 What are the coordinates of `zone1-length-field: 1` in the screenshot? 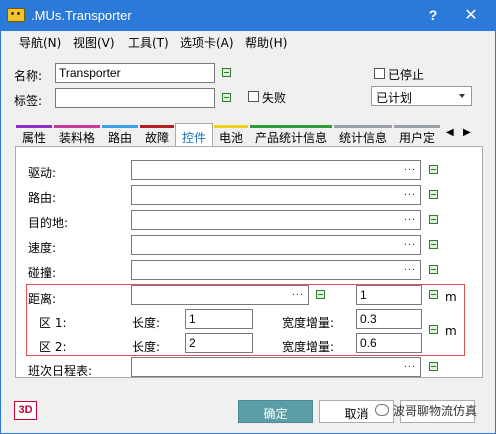 It's located at (219, 319).